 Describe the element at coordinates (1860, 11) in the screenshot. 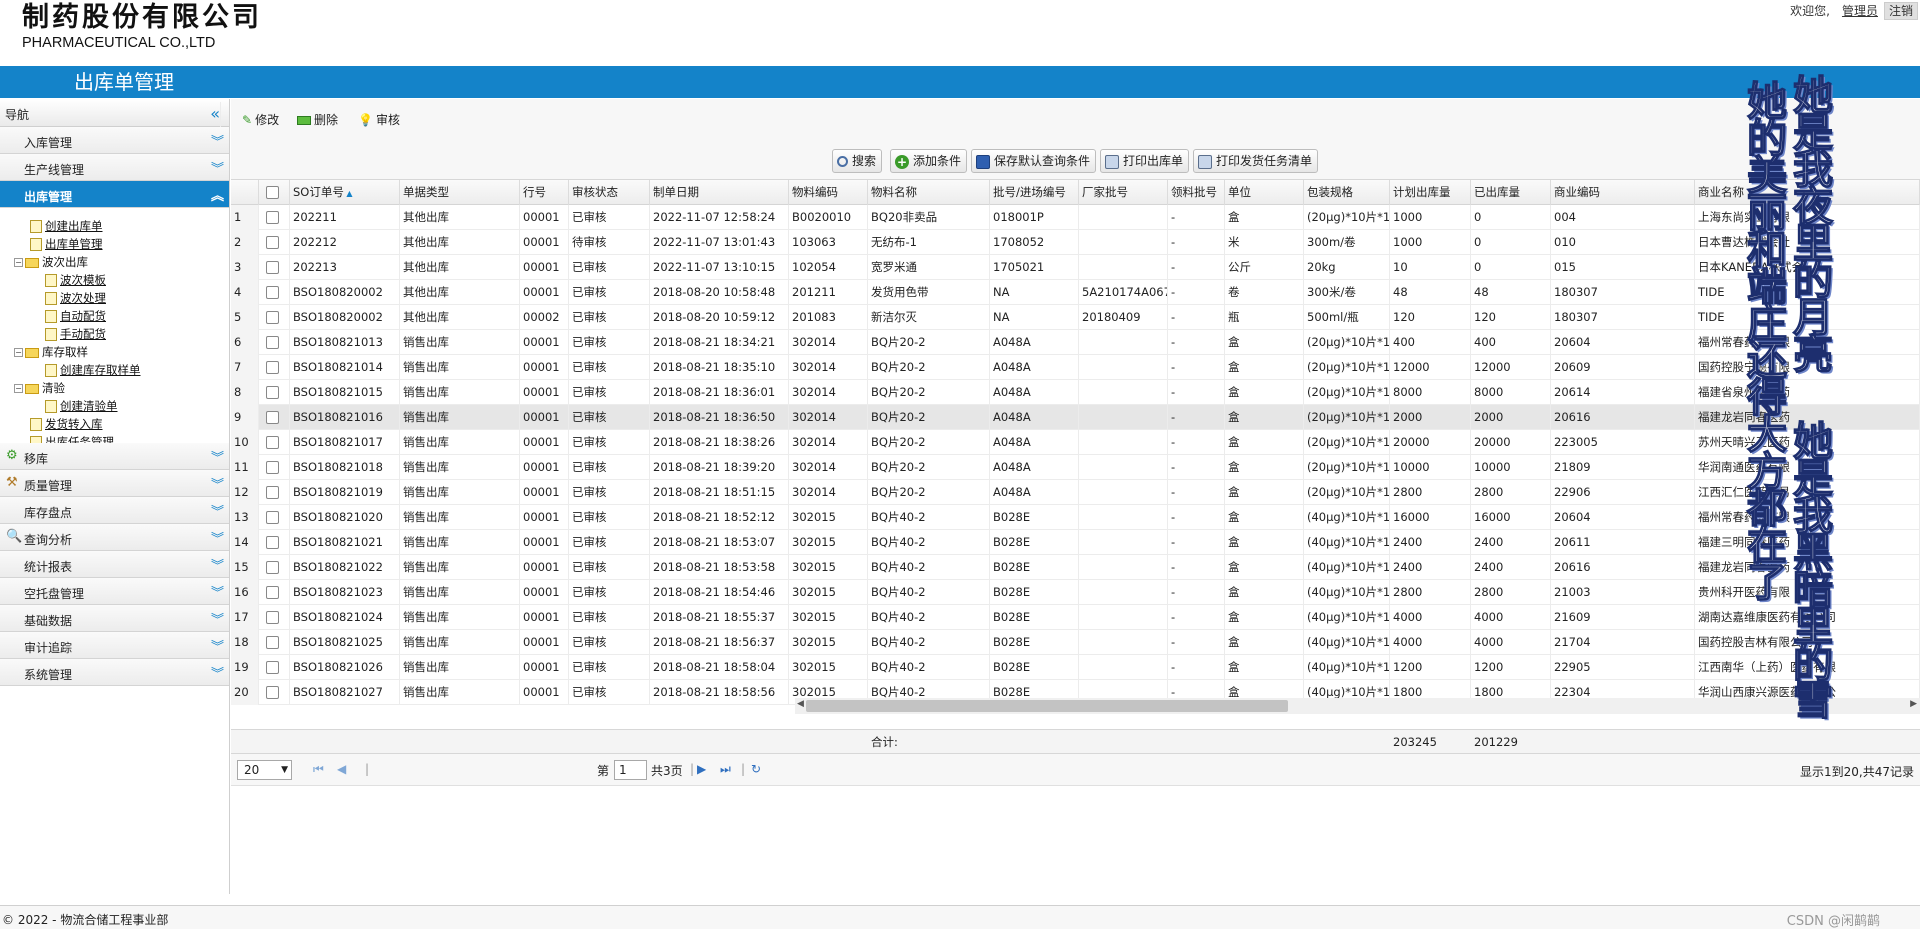

I see `user-name-link: 管理员` at that location.